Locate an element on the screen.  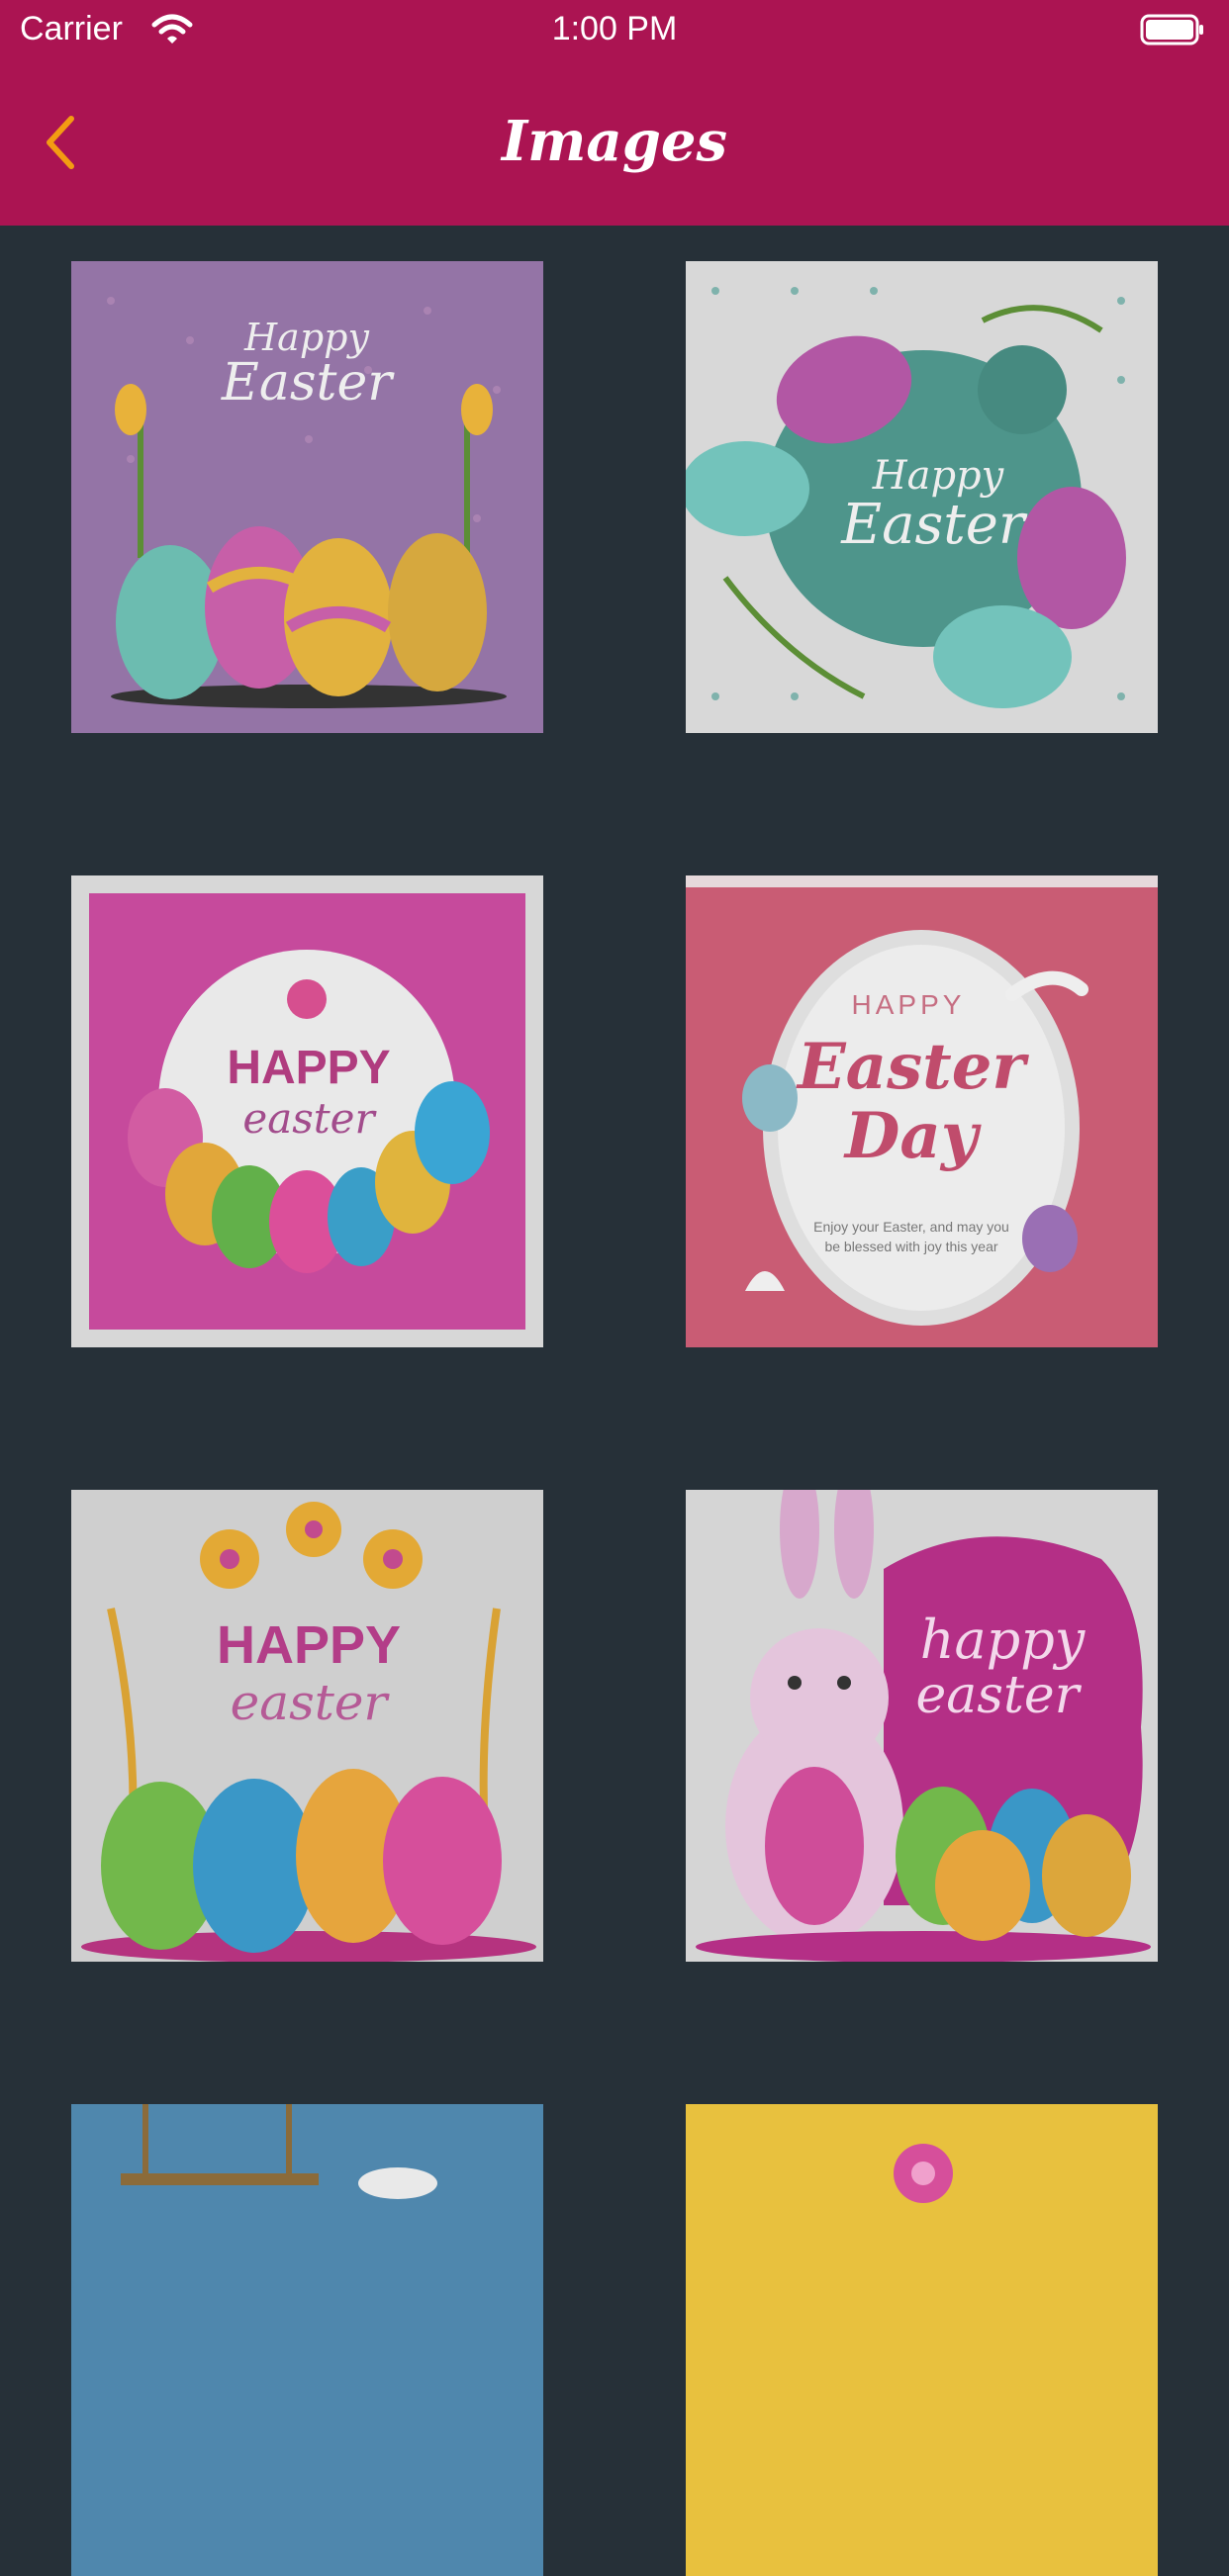
card-text-line: be blessed with joy this year is located at coordinates (910, 1246).